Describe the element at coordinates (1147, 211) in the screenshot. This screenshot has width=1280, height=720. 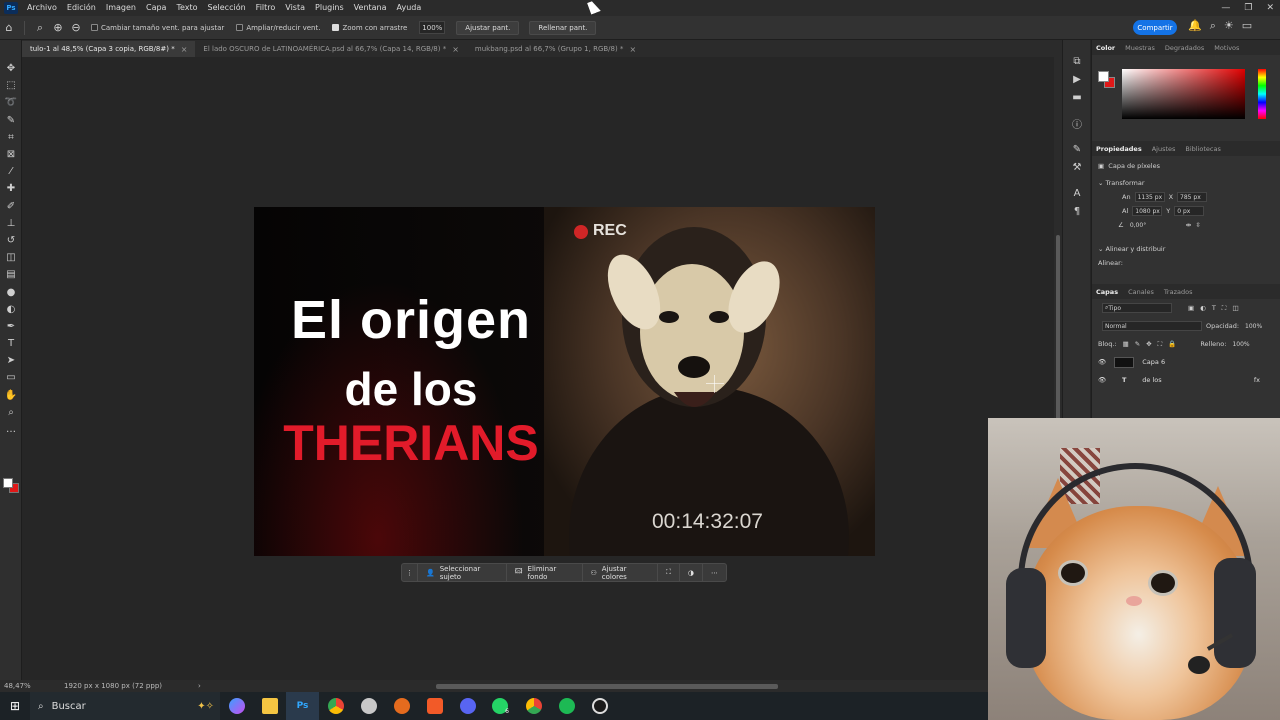
I see `height-field: 1080 px` at that location.